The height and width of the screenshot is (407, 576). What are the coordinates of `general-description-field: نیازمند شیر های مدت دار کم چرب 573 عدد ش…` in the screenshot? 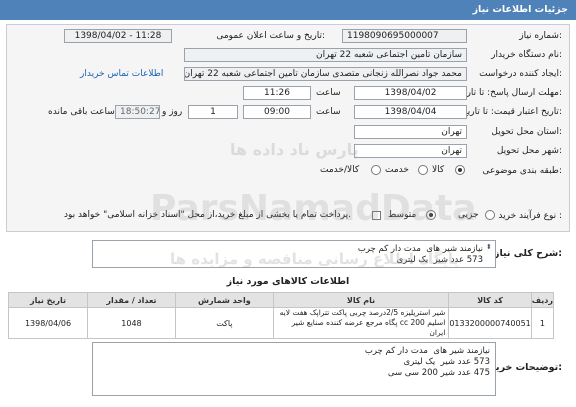 It's located at (294, 254).